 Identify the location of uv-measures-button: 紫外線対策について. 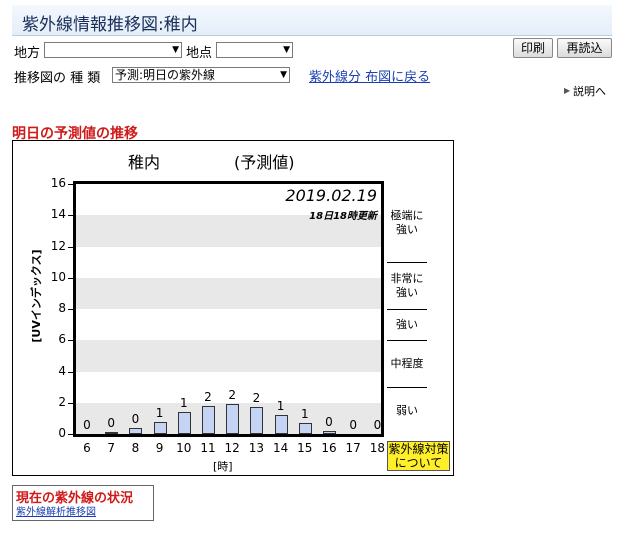
(418, 456).